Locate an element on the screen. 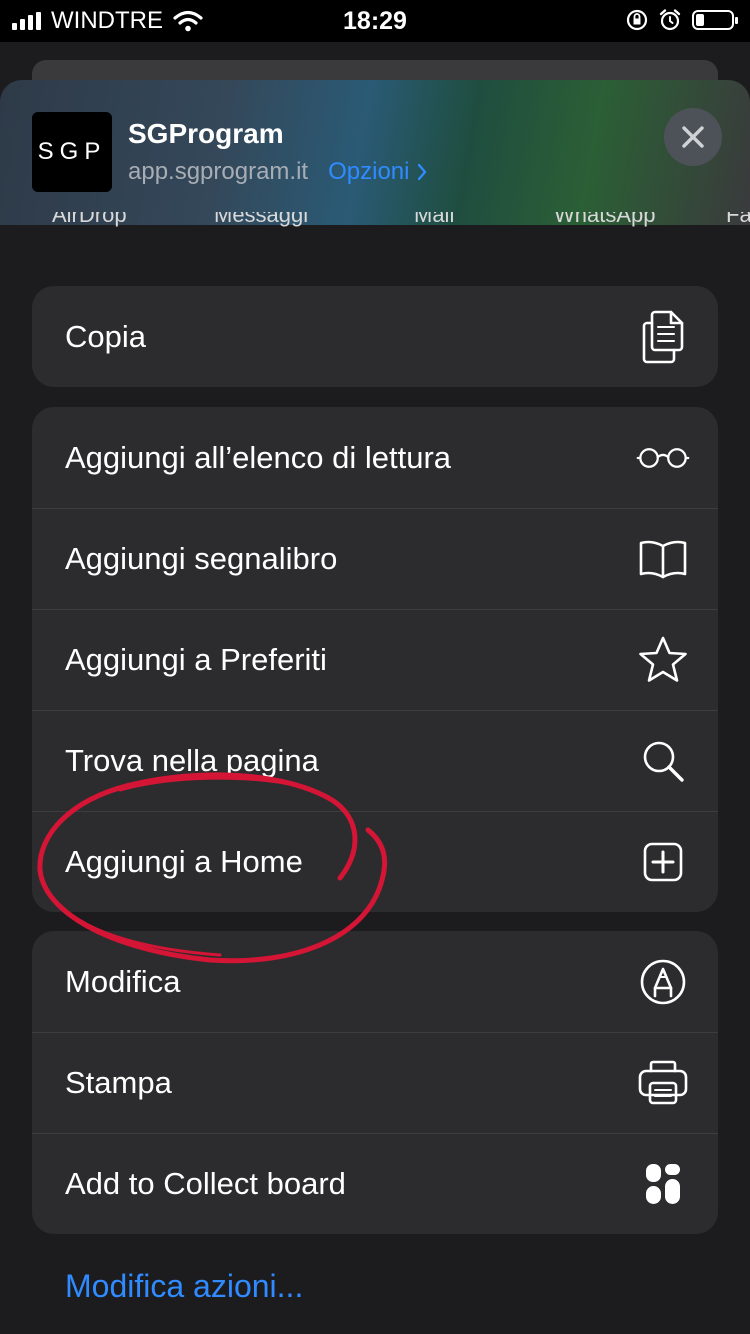 The image size is (750, 1334). action-collect-board: Add to Collect board is located at coordinates (375, 1183).